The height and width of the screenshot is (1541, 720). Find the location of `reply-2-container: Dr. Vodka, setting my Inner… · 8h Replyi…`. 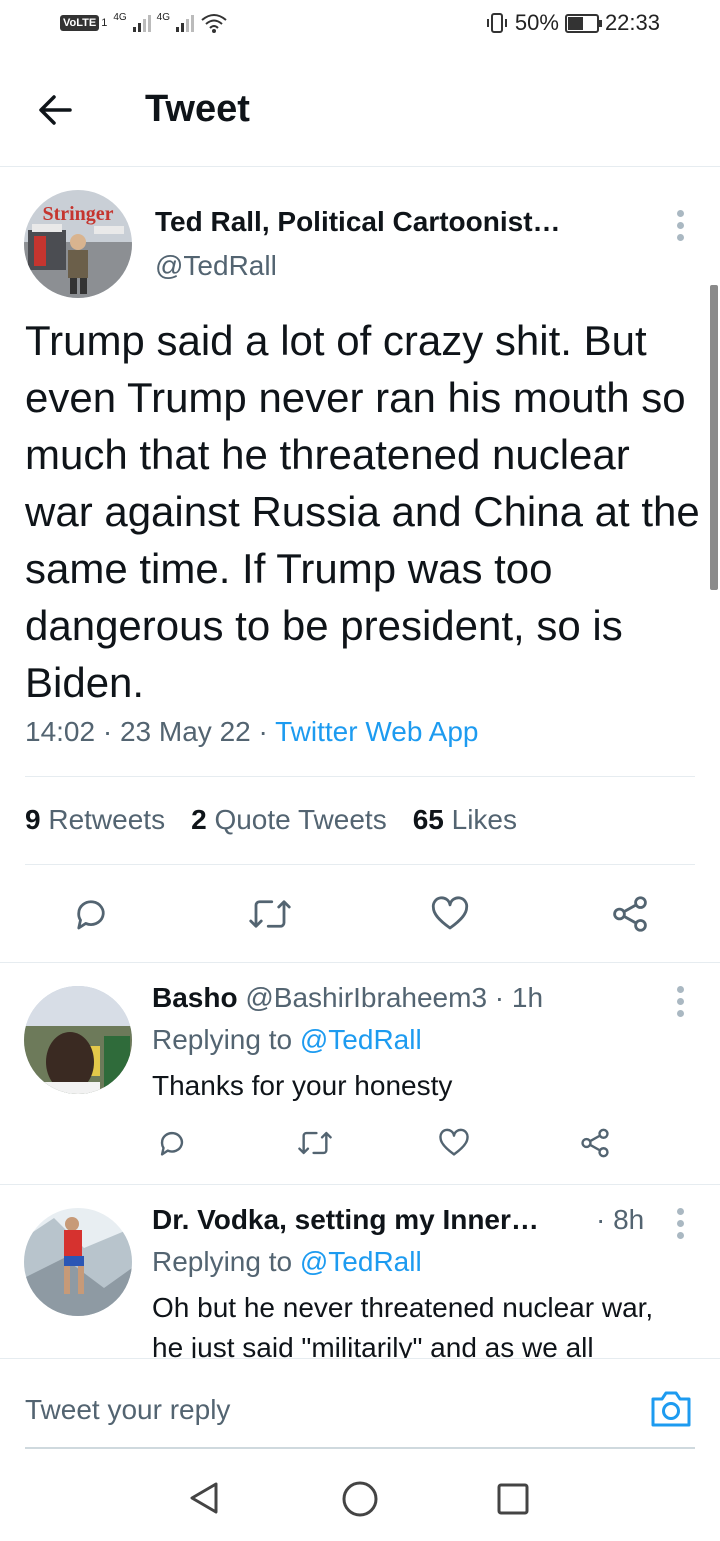

reply-2-container: Dr. Vodka, setting my Inner… · 8h Replyi… is located at coordinates (360, 1272).